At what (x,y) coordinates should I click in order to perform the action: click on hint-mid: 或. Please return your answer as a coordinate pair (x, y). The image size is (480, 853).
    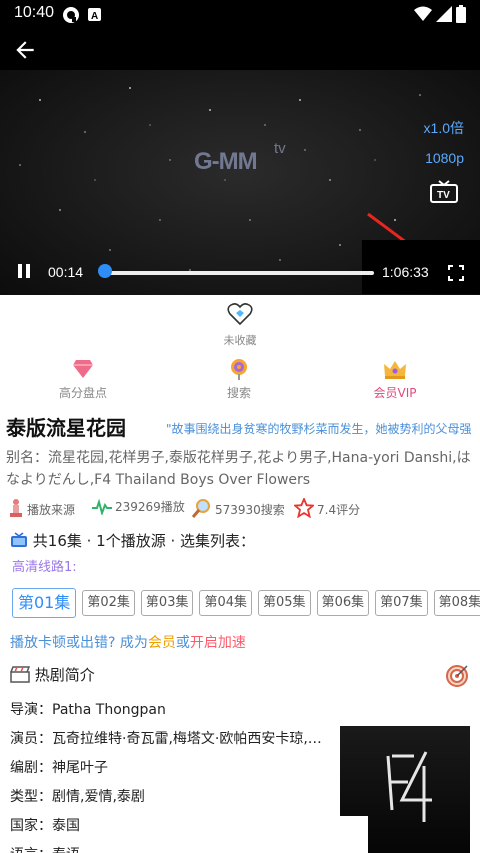
    Looking at the image, I should click on (182, 643).